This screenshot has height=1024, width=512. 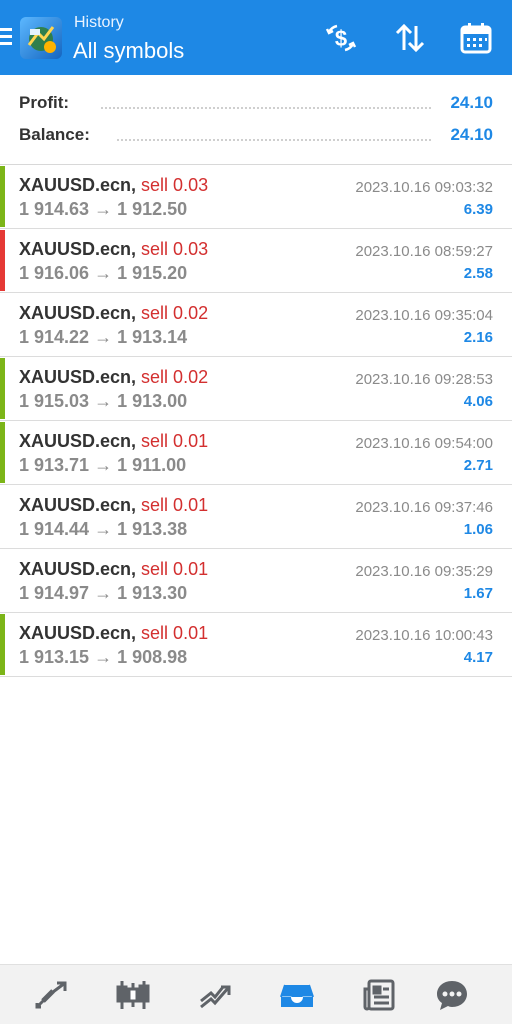 I want to click on trade-prices: 1 915.03 → 1 913.00, so click(x=103, y=401).